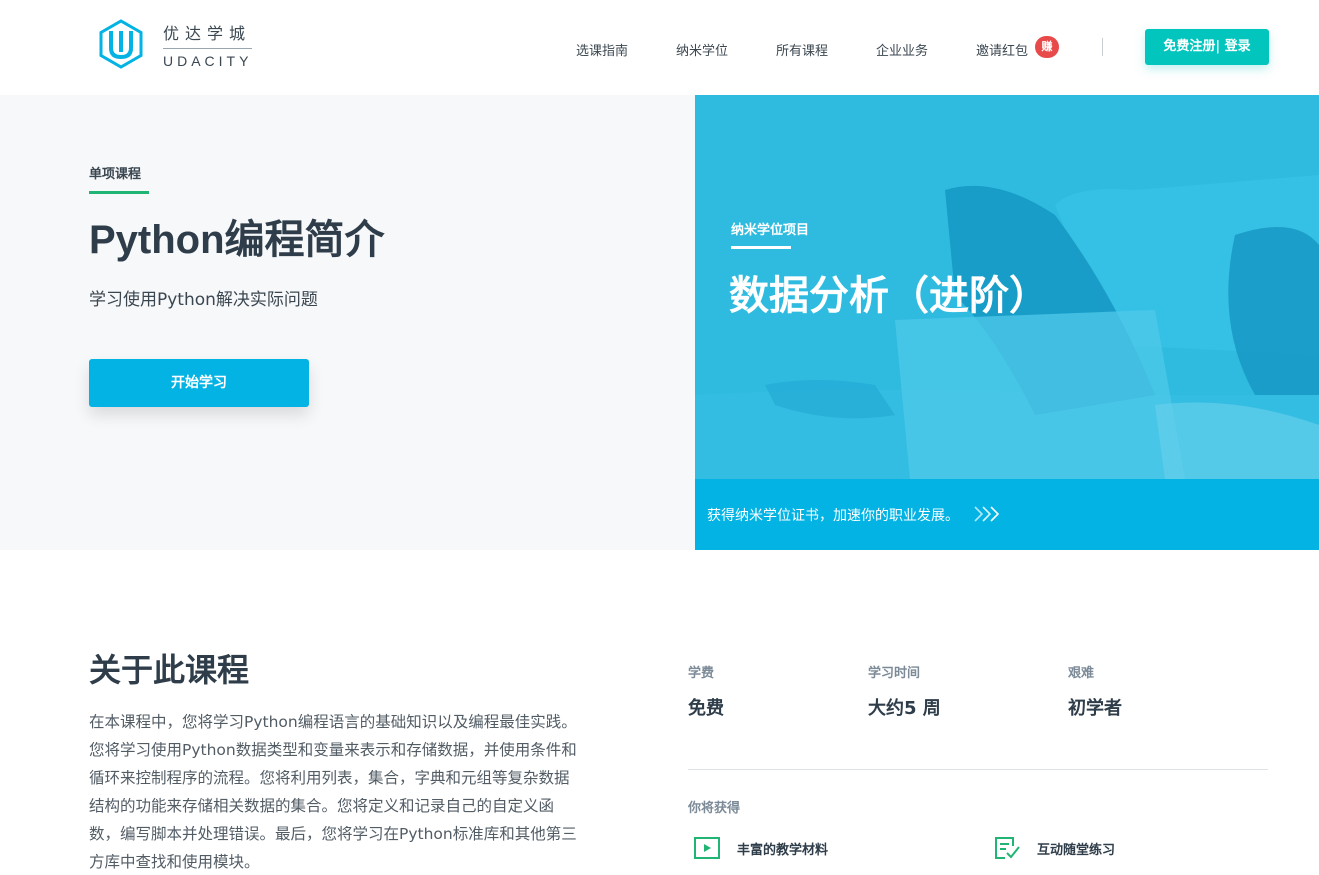 The height and width of the screenshot is (875, 1319). I want to click on stat-label-duration: 学习时间, so click(894, 673).